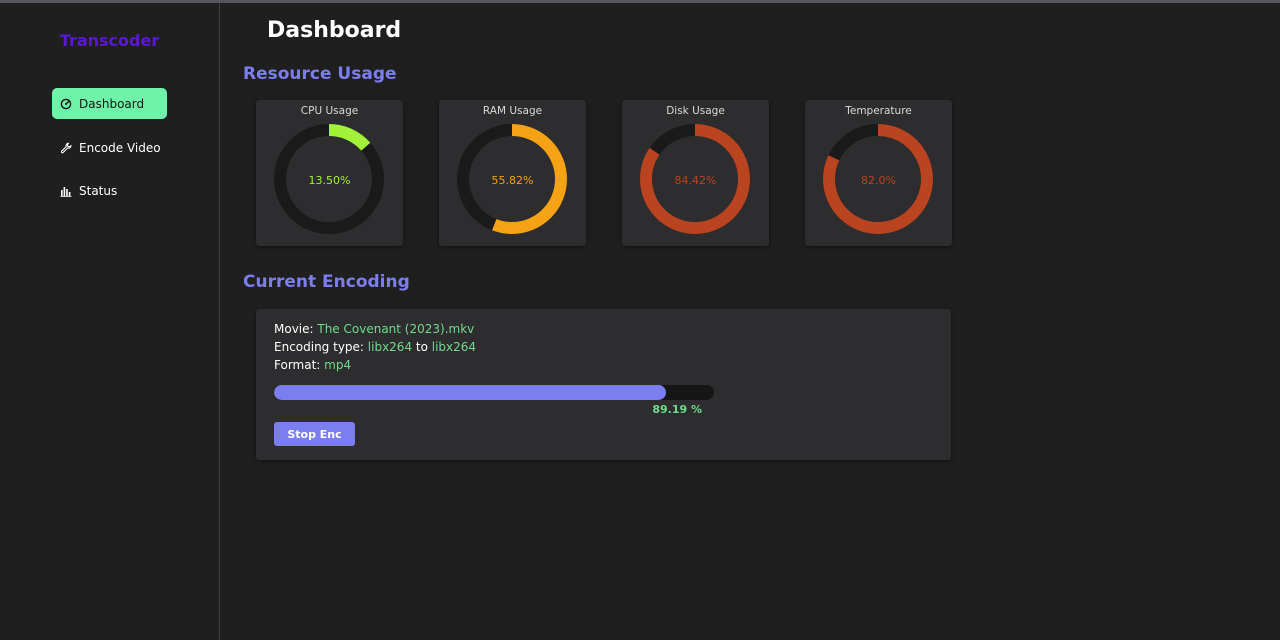 The height and width of the screenshot is (640, 1280). Describe the element at coordinates (66, 104) in the screenshot. I see `gauge-icon` at that location.